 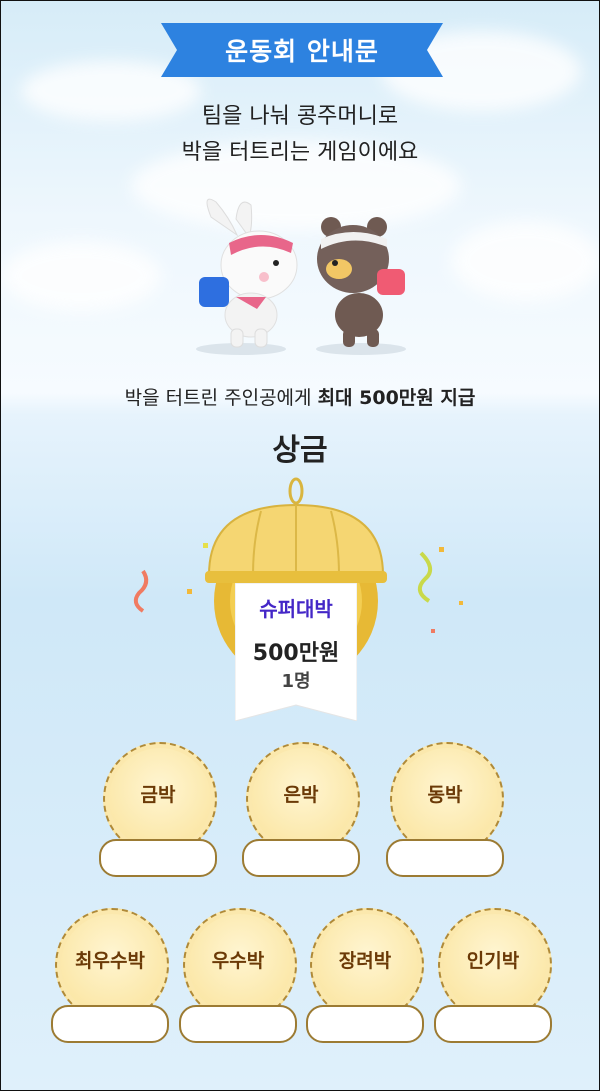 What do you see at coordinates (365, 961) in the screenshot?
I see `prize-medal-label: 장려박` at bounding box center [365, 961].